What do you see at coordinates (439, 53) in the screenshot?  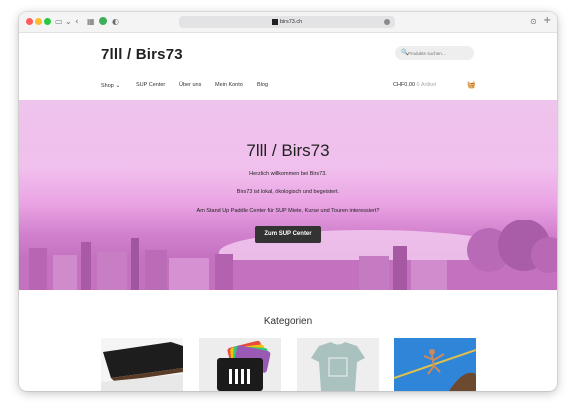 I see `search-input` at bounding box center [439, 53].